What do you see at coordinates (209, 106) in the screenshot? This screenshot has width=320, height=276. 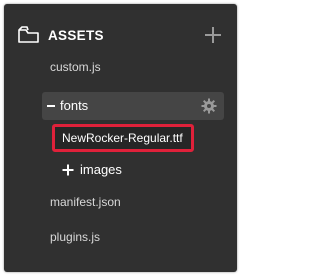 I see `gear-icon` at bounding box center [209, 106].